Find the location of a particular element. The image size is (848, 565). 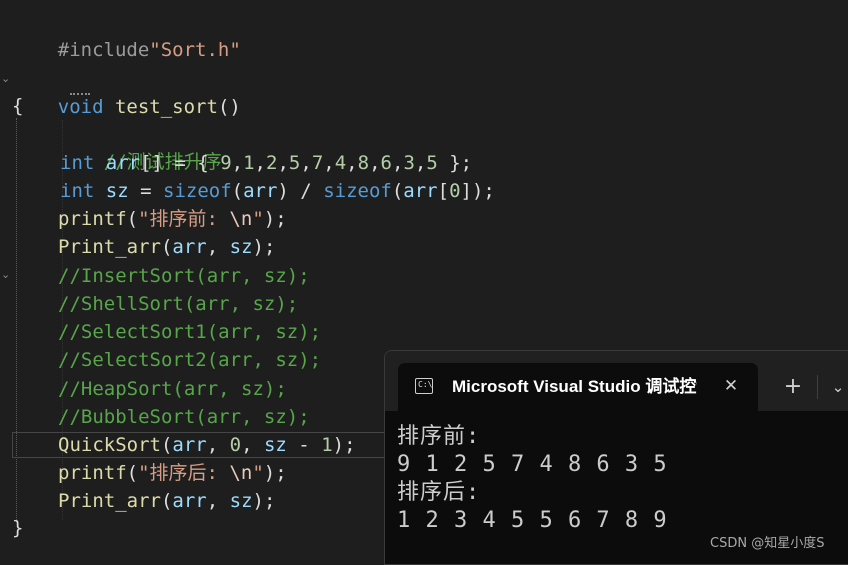

number-literals: 1 is located at coordinates (249, 163).